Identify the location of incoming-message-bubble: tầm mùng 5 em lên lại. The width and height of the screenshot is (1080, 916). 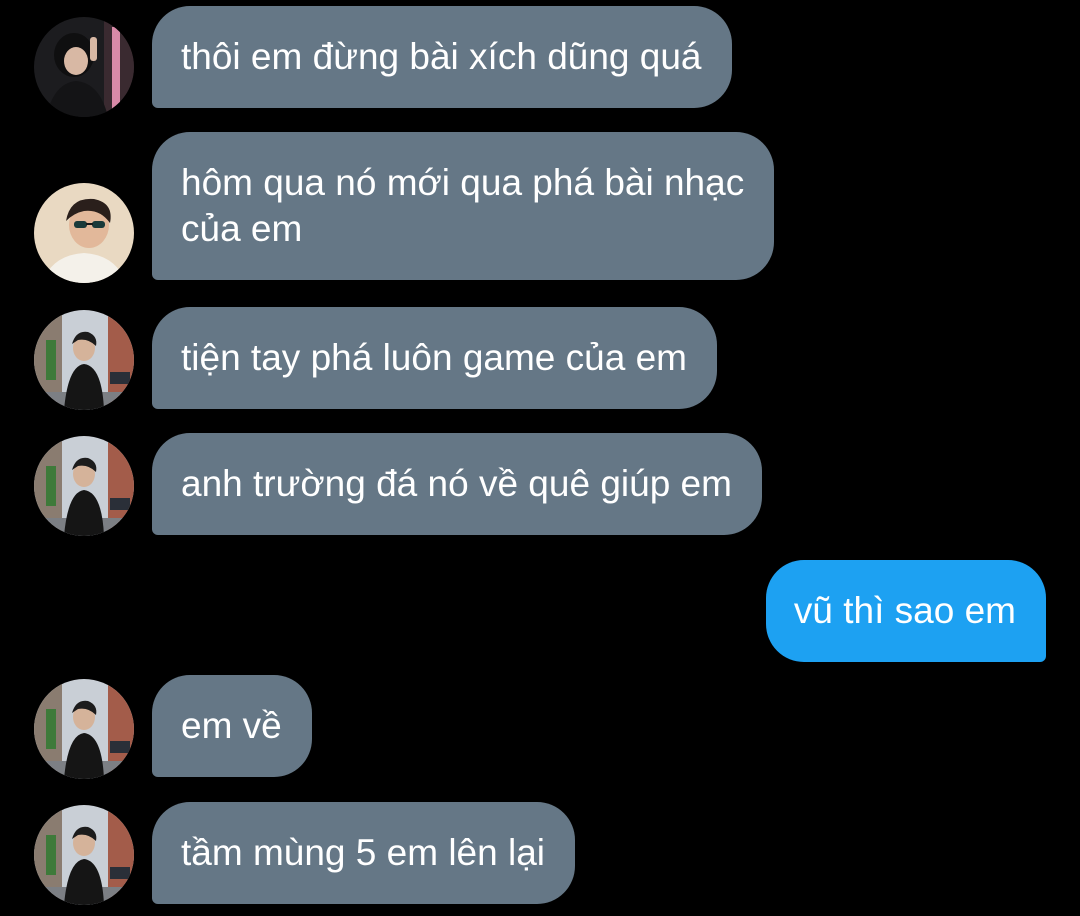
(364, 853).